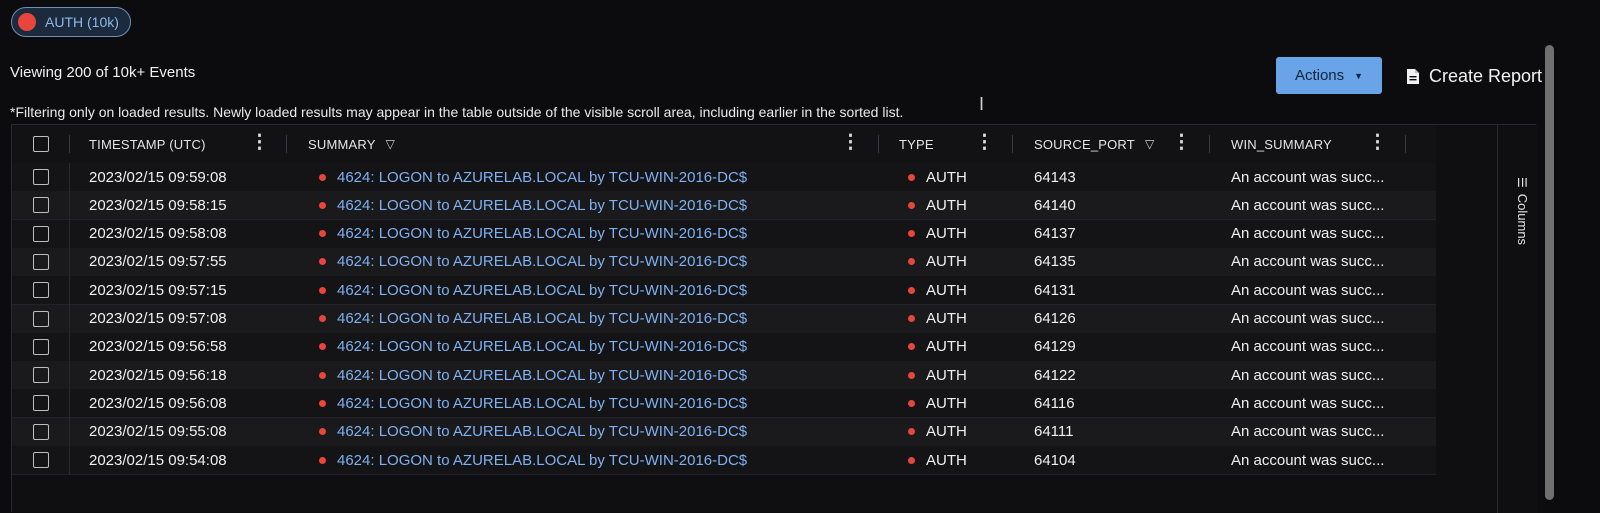 This screenshot has height=513, width=1600. I want to click on actions-button: Actions ▼, so click(1329, 75).